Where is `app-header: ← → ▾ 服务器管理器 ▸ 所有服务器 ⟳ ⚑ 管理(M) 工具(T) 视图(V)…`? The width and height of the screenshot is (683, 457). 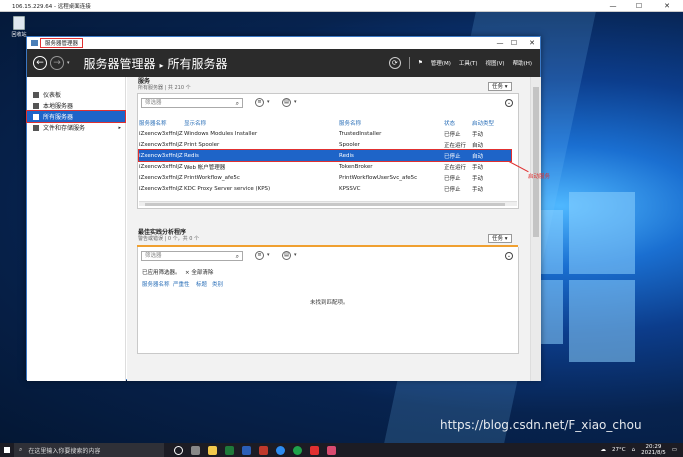
app-header: ← → ▾ 服务器管理器 ▸ 所有服务器 ⟳ ⚑ 管理(M) 工具(T) 视图(V)… is located at coordinates (283, 63).